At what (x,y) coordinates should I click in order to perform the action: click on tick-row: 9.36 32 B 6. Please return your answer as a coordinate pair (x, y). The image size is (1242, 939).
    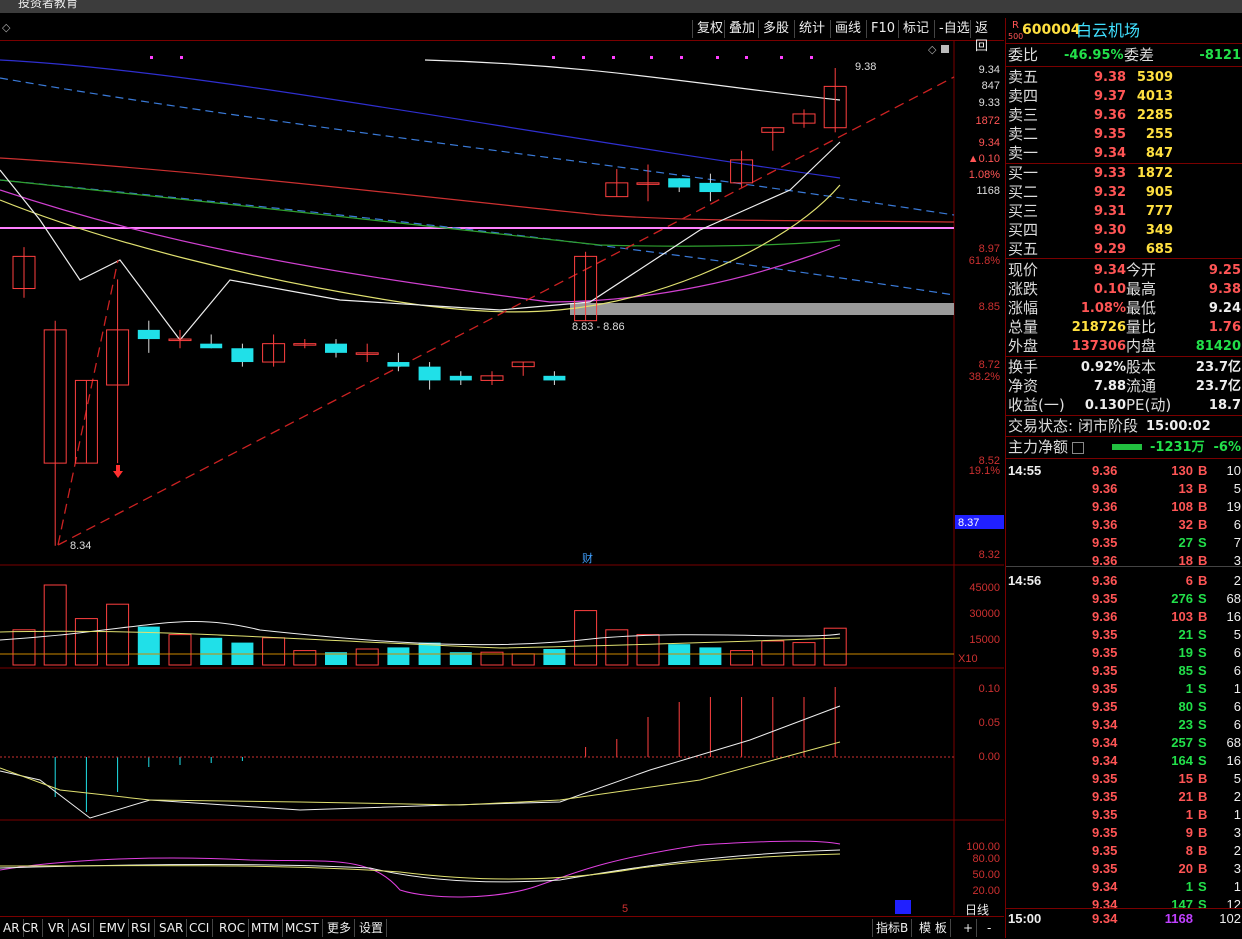
    Looking at the image, I should click on (1124, 525).